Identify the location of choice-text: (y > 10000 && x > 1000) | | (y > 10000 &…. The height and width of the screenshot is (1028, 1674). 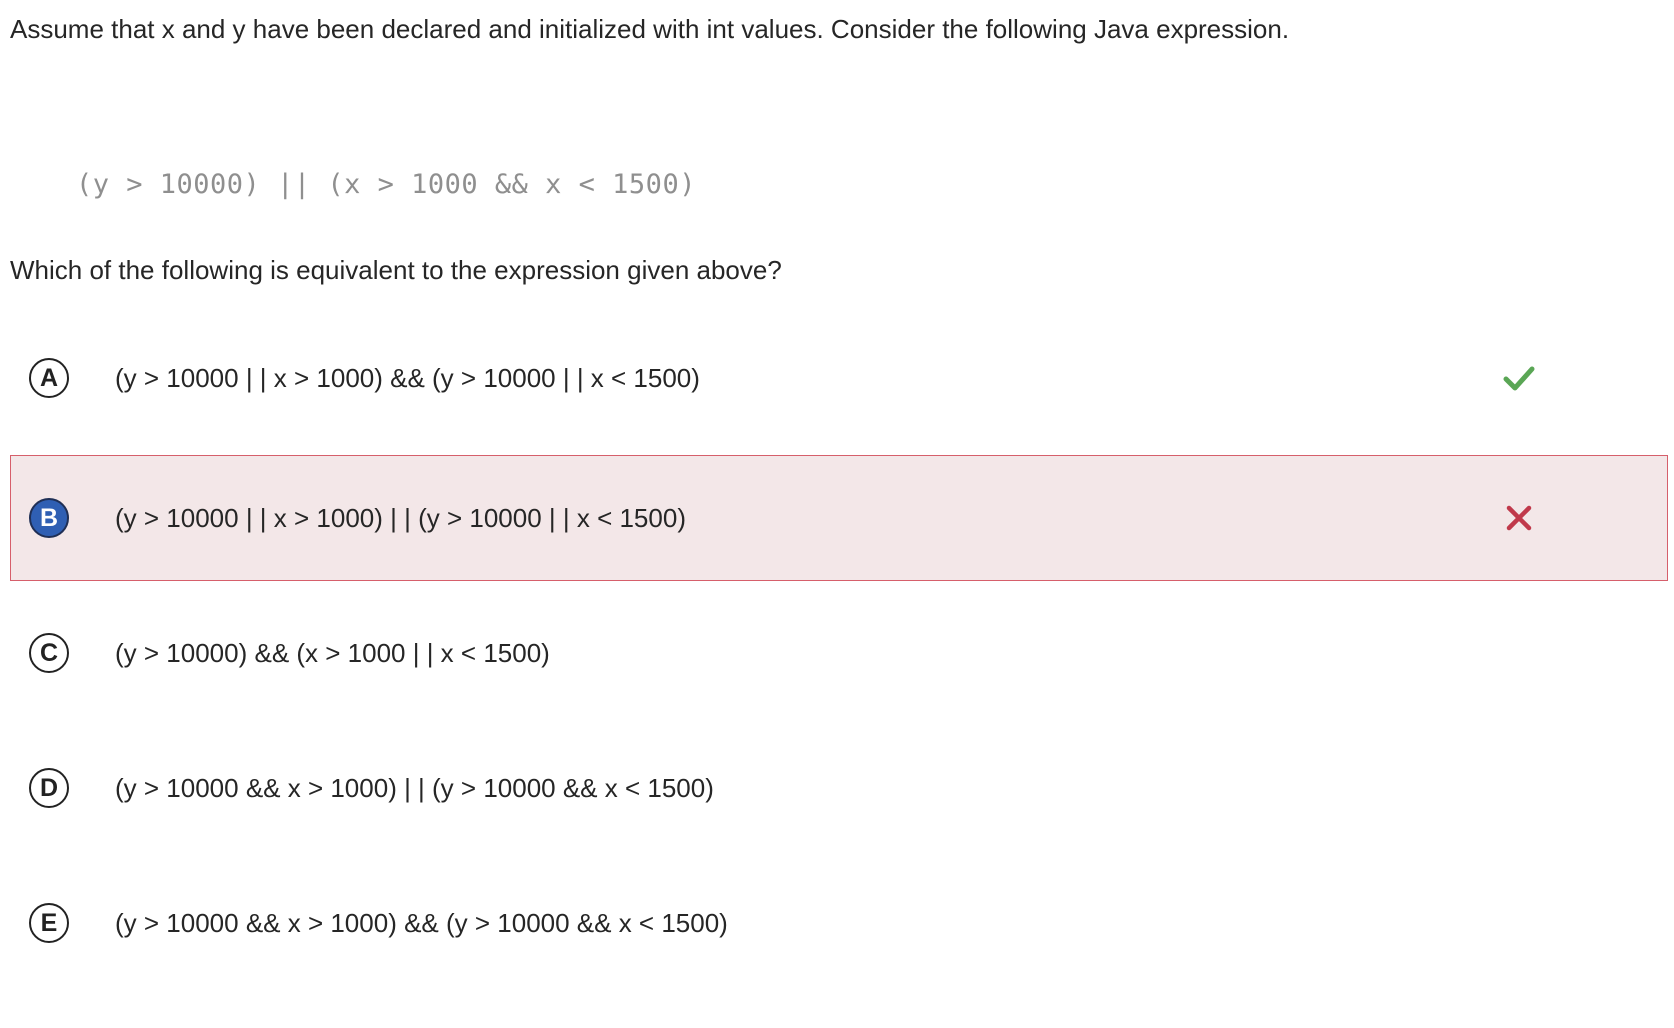
(414, 788).